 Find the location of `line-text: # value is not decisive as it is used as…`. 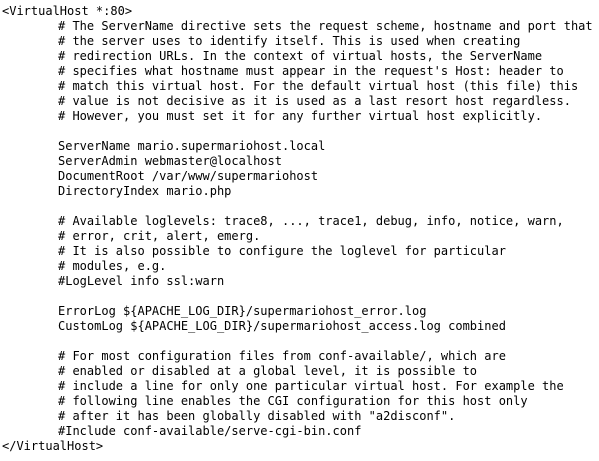

line-text: # value is not decisive as it is used as… is located at coordinates (314, 101).